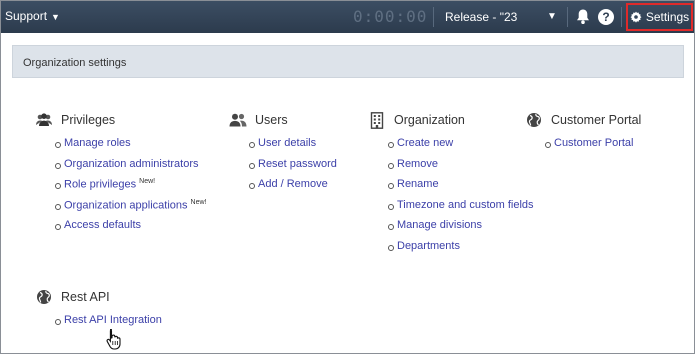 The height and width of the screenshot is (354, 695). I want to click on user-details-link: User details, so click(287, 143).